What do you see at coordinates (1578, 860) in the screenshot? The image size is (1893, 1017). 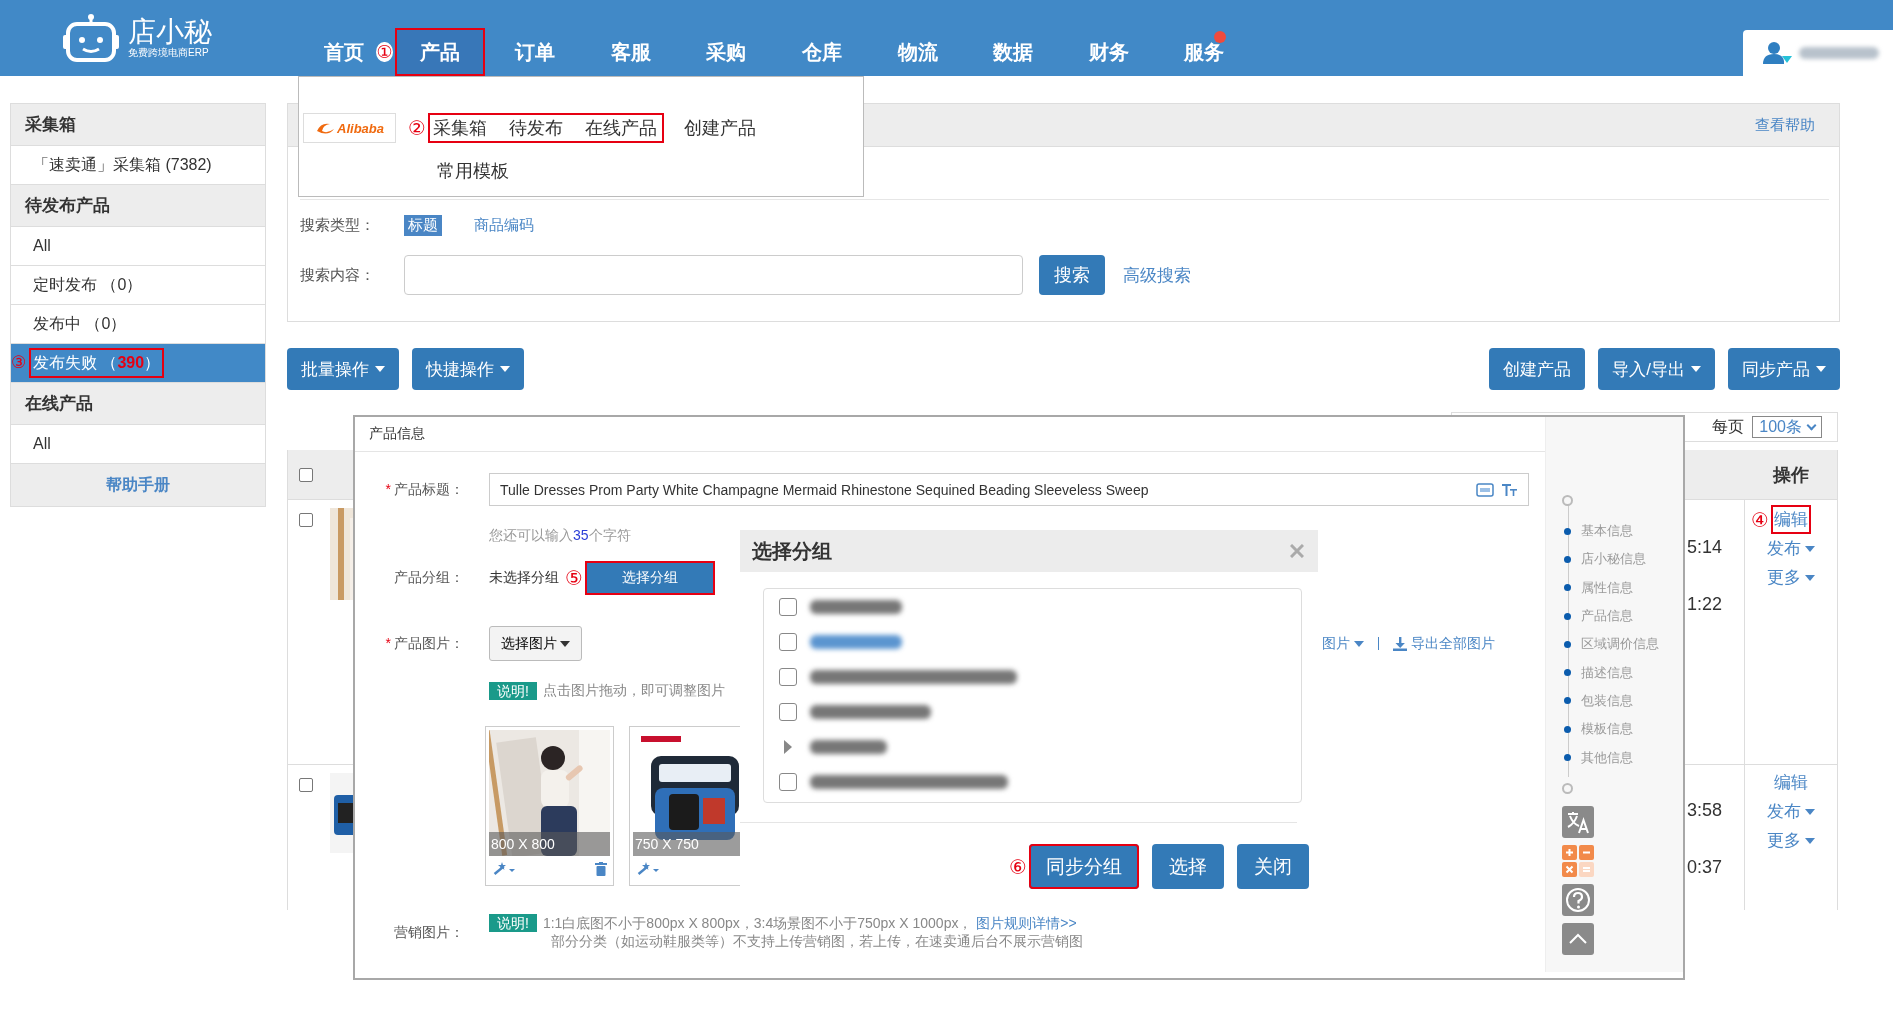 I see `calculator-icon` at bounding box center [1578, 860].